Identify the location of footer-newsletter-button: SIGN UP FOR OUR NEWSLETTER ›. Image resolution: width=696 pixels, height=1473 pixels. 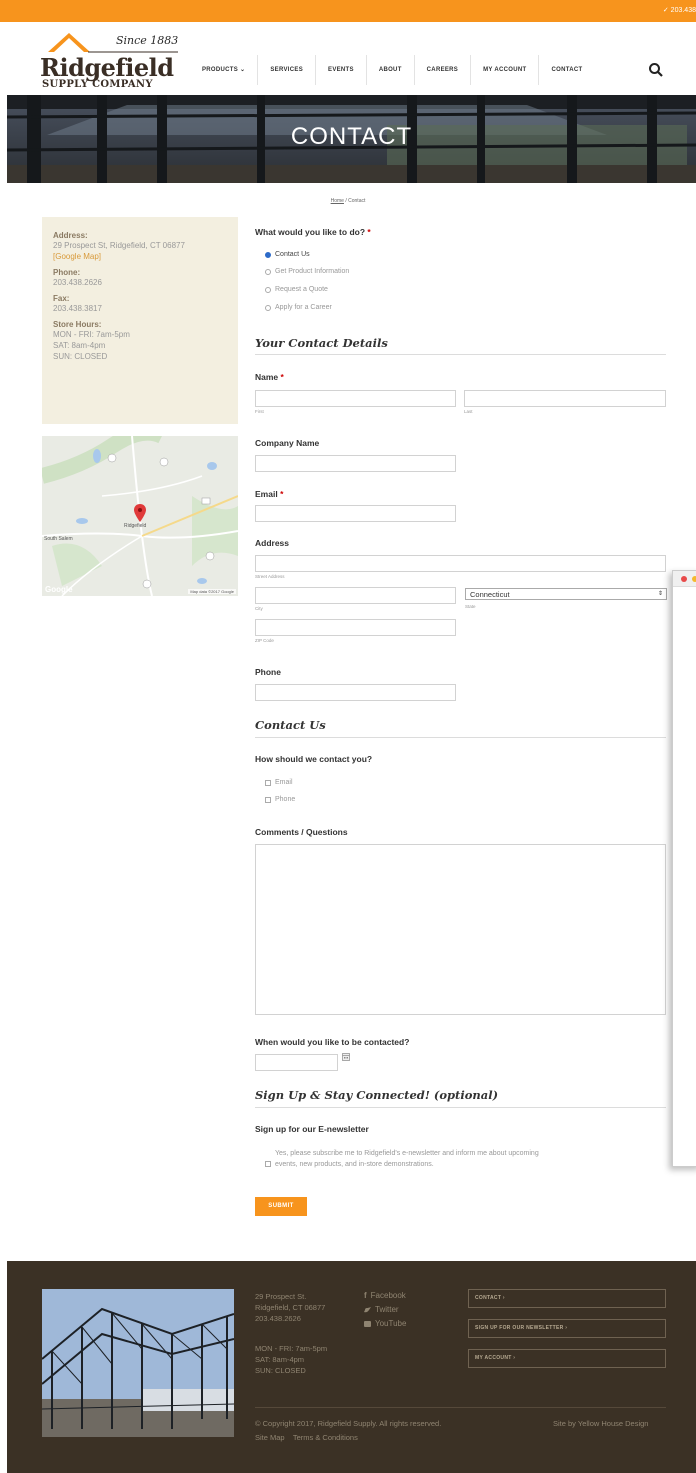
(567, 1328).